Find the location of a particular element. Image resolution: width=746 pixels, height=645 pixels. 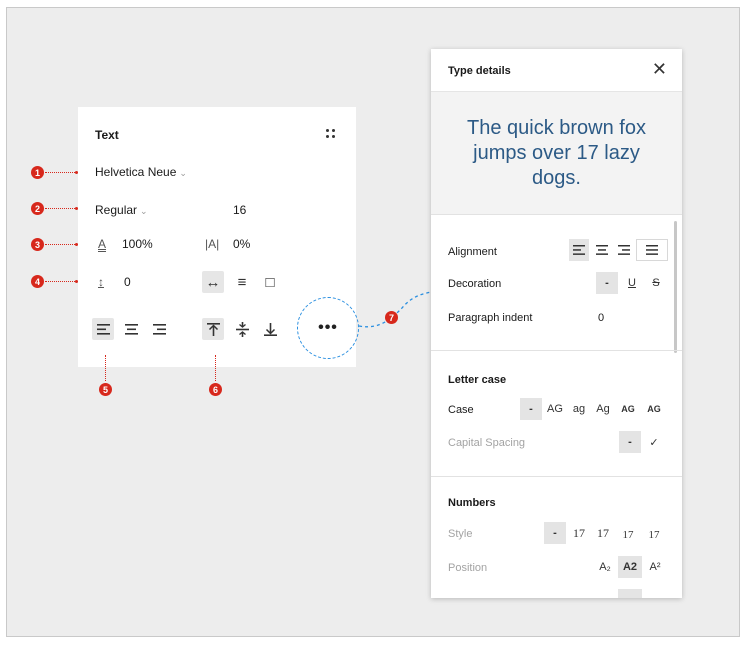

number-style-none-button: - is located at coordinates (555, 533).